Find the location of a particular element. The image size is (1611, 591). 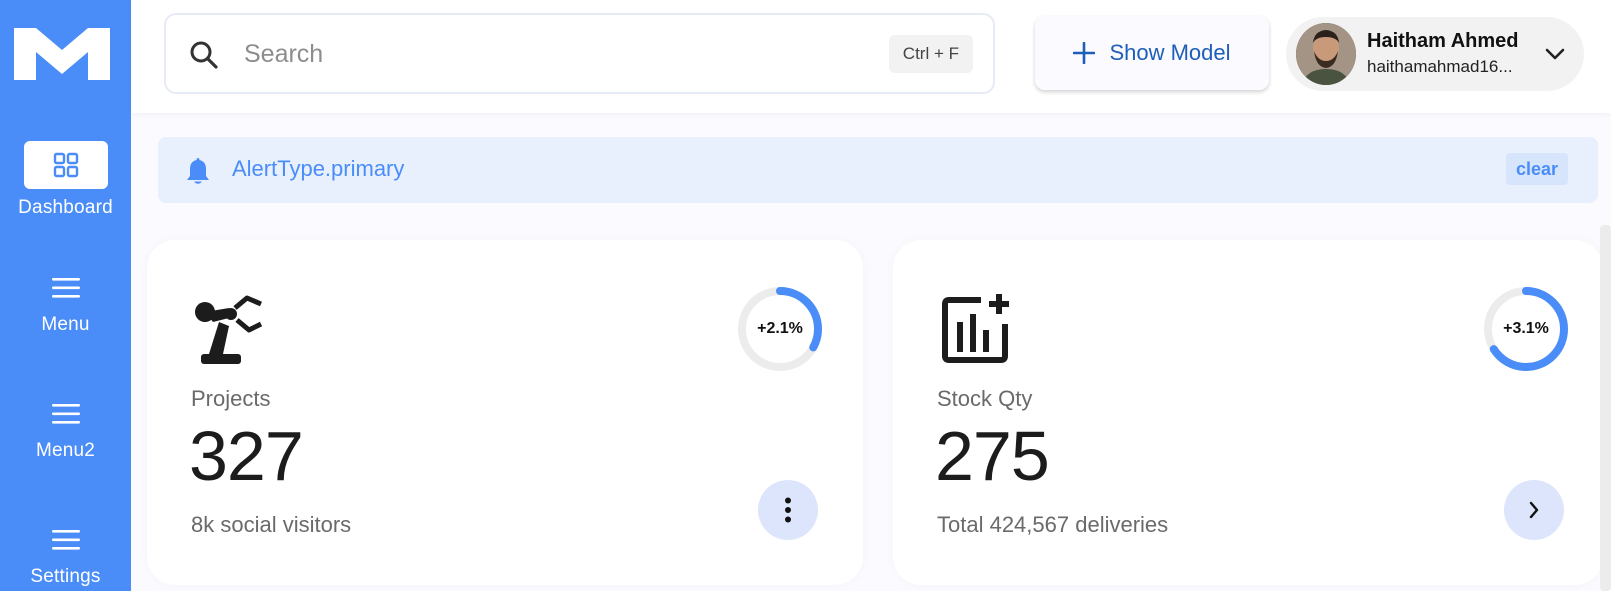

chart-add-icon is located at coordinates (975, 328).